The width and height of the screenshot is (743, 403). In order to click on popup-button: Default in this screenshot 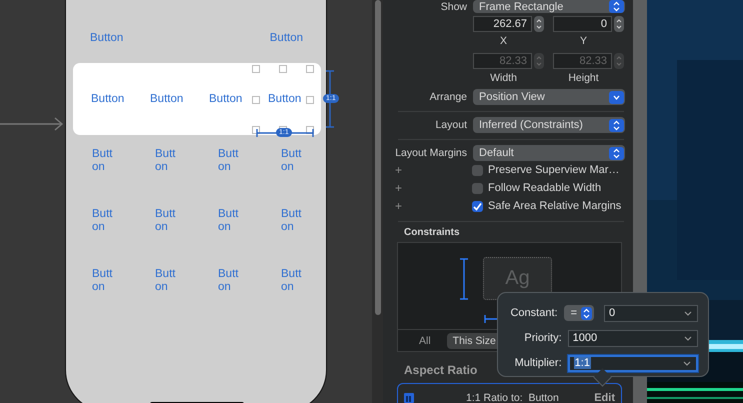, I will do `click(549, 153)`.